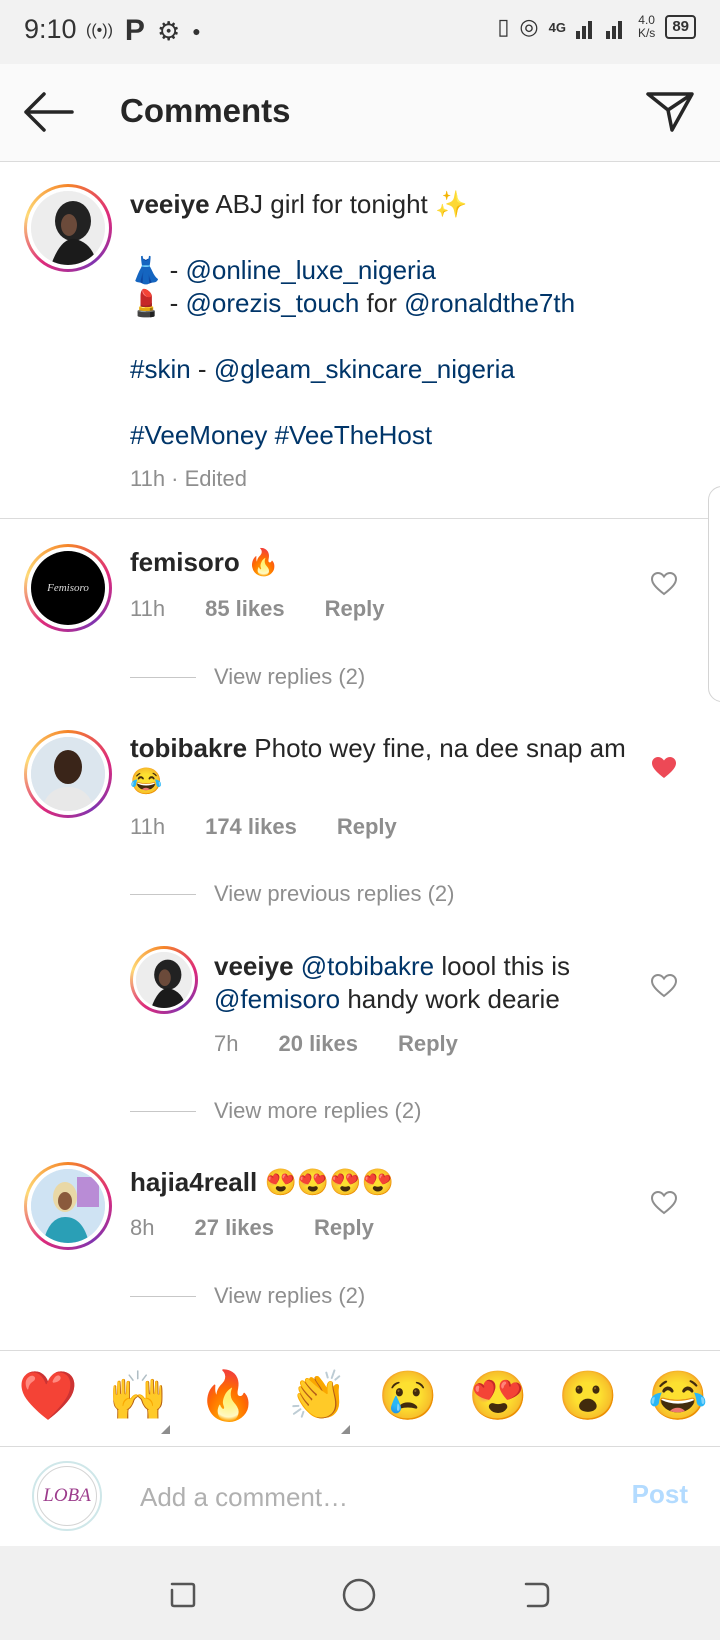  What do you see at coordinates (498, 1397) in the screenshot?
I see `reaction-heart-eyes: 😍` at bounding box center [498, 1397].